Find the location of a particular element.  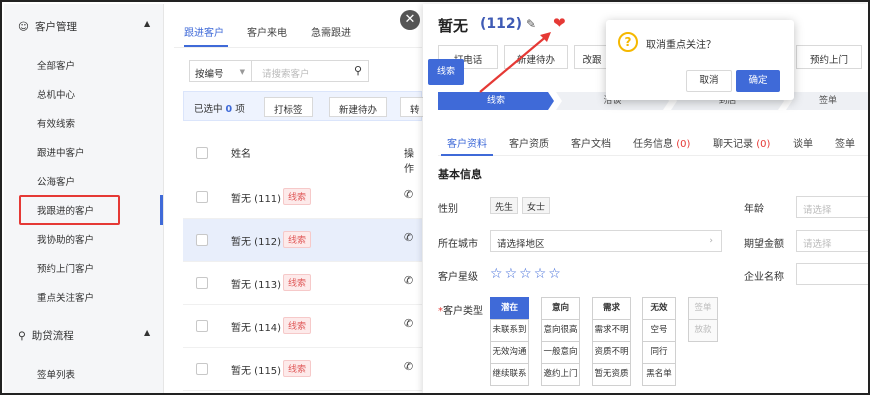

appointment-button: 预约上门 is located at coordinates (829, 57).